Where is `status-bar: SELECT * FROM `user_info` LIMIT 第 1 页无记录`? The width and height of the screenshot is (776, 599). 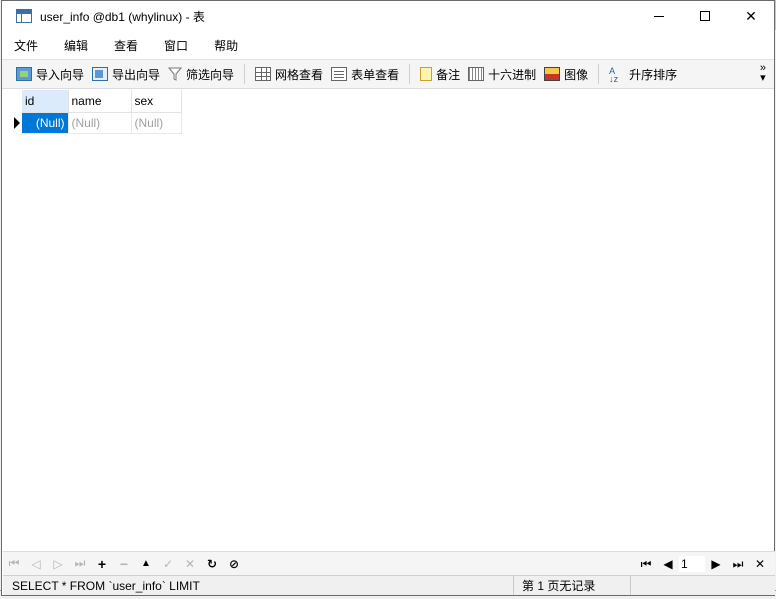 status-bar: SELECT * FROM `user_info` LIMIT 第 1 页无记录 is located at coordinates (389, 585).